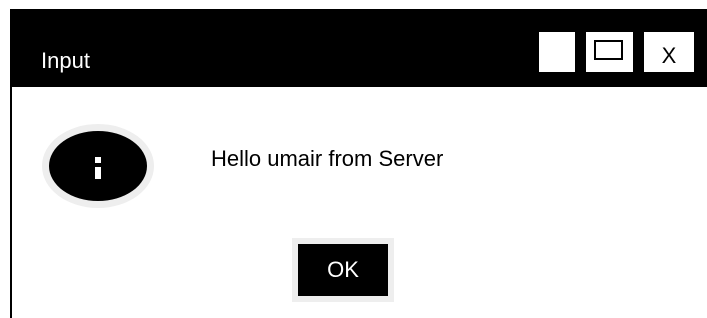  I want to click on close-button: X, so click(669, 52).